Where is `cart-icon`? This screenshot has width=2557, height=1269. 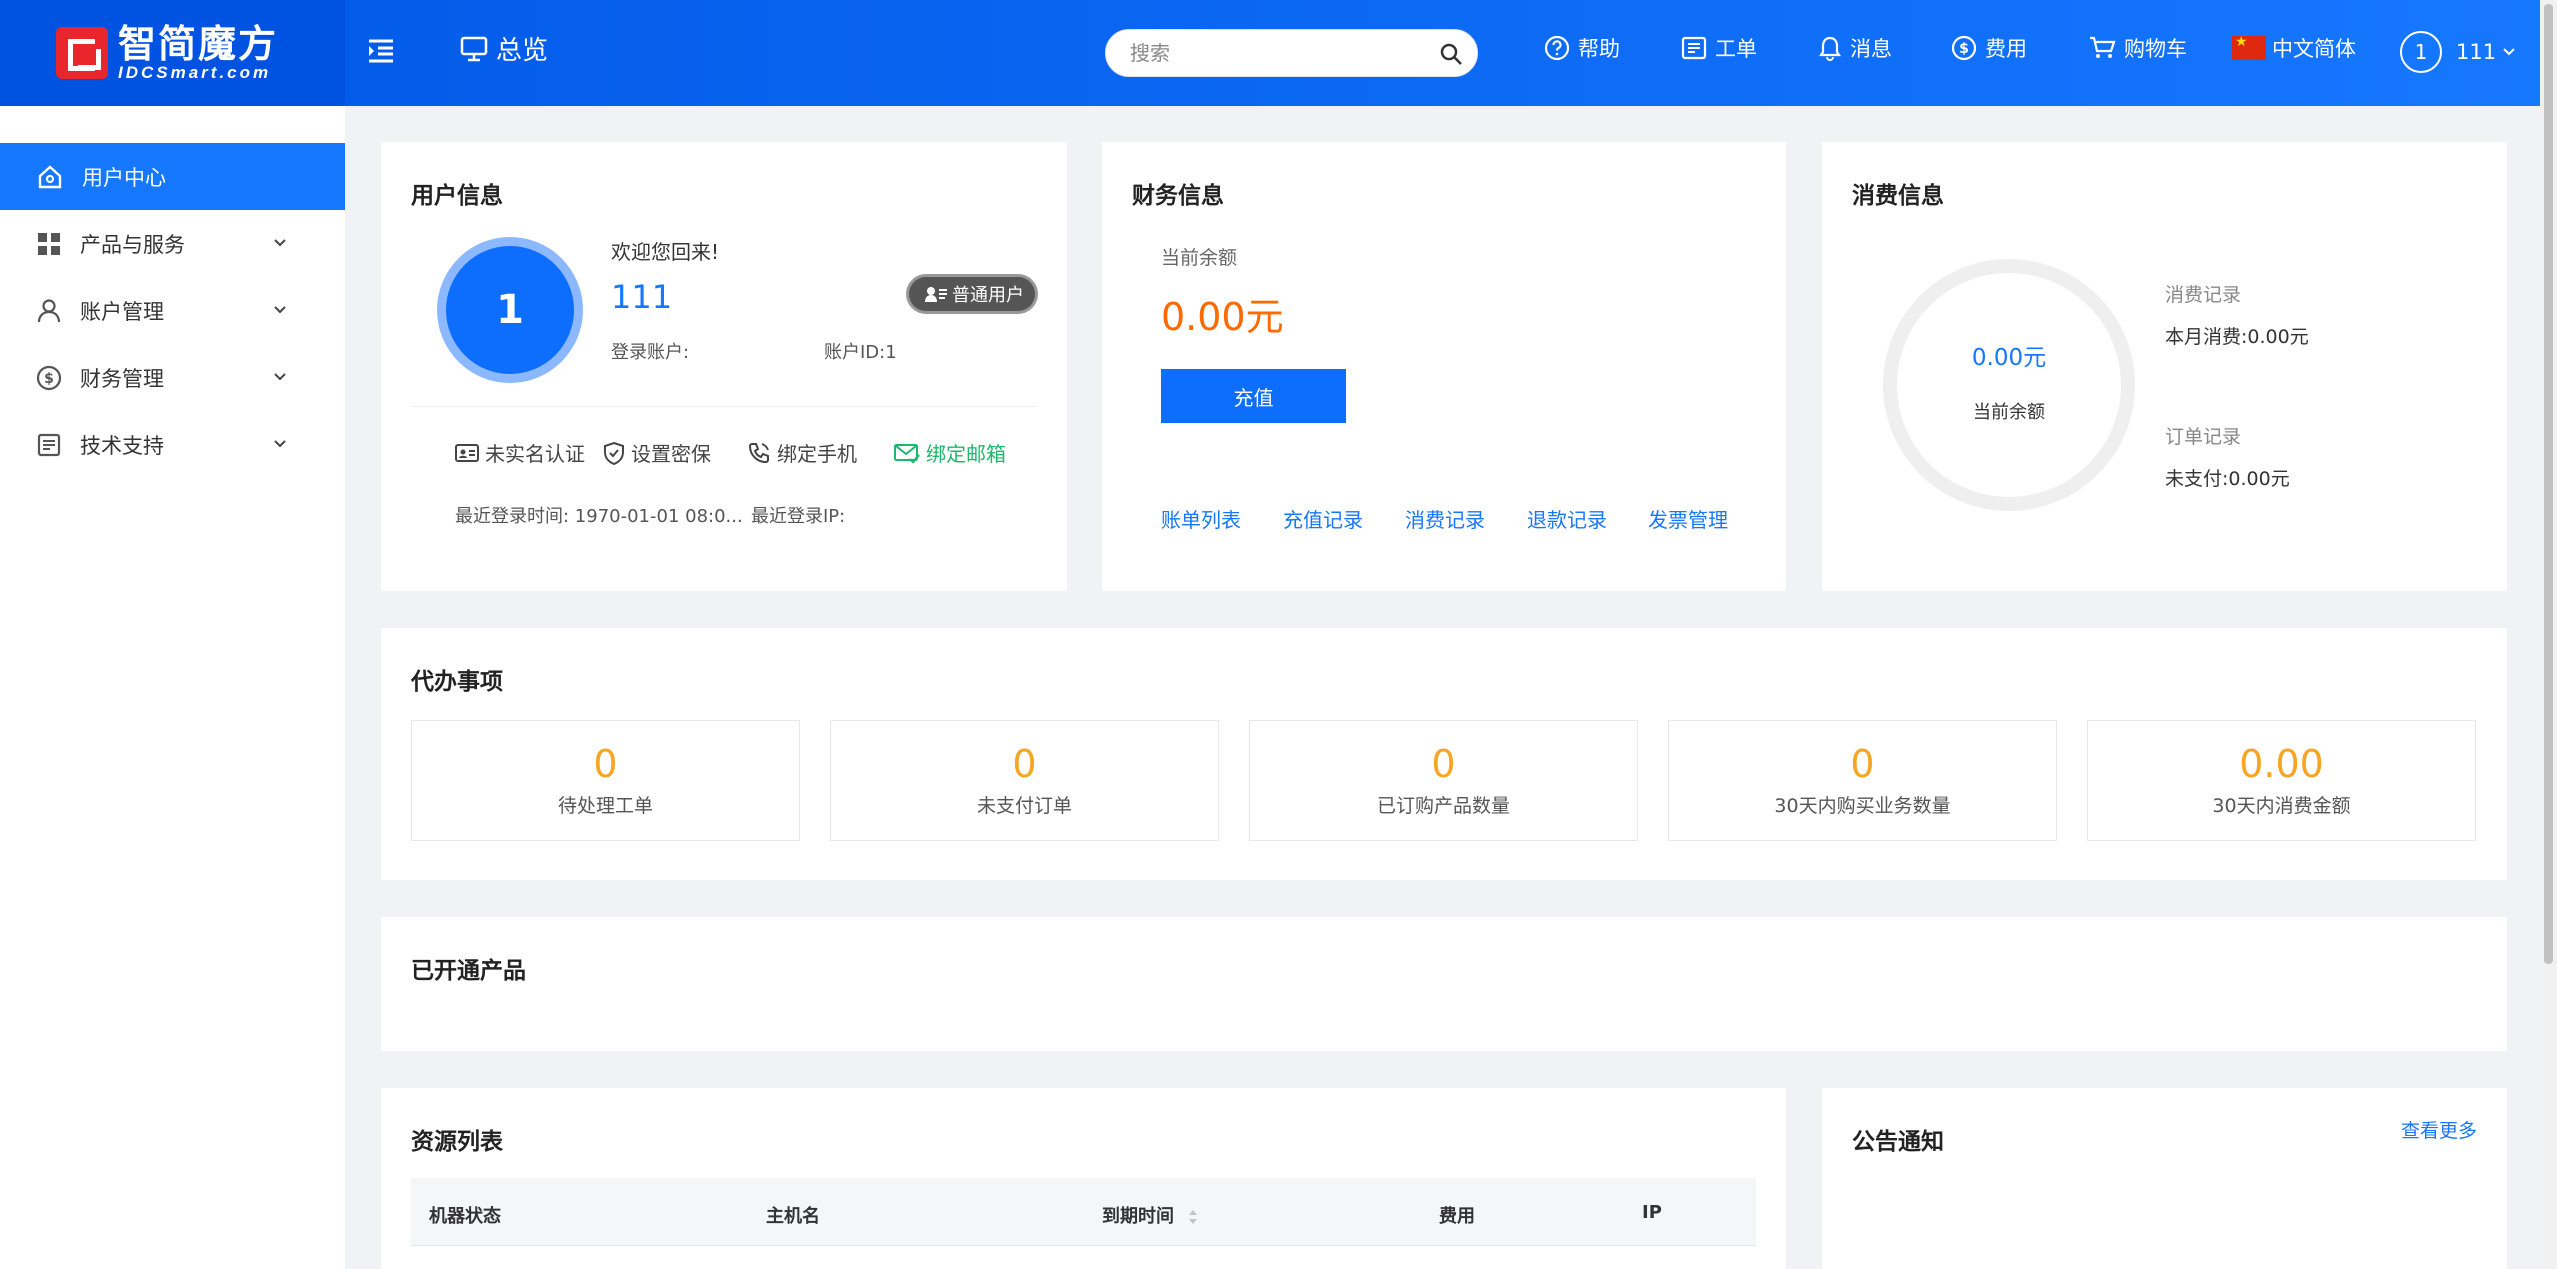 cart-icon is located at coordinates (2103, 47).